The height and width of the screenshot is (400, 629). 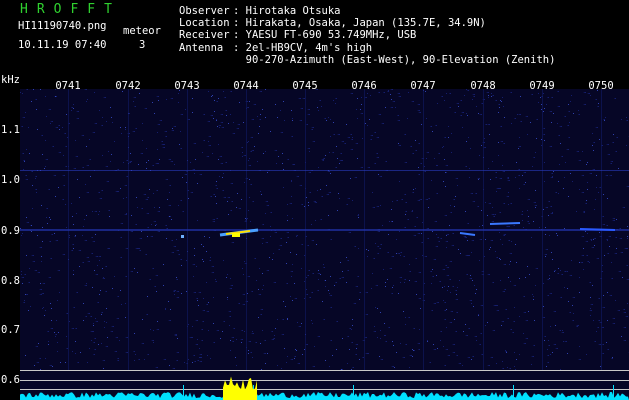 What do you see at coordinates (365, 23) in the screenshot?
I see `location-value: Hirakata, Osaka, Japan (135.7E, 34.9N)` at bounding box center [365, 23].